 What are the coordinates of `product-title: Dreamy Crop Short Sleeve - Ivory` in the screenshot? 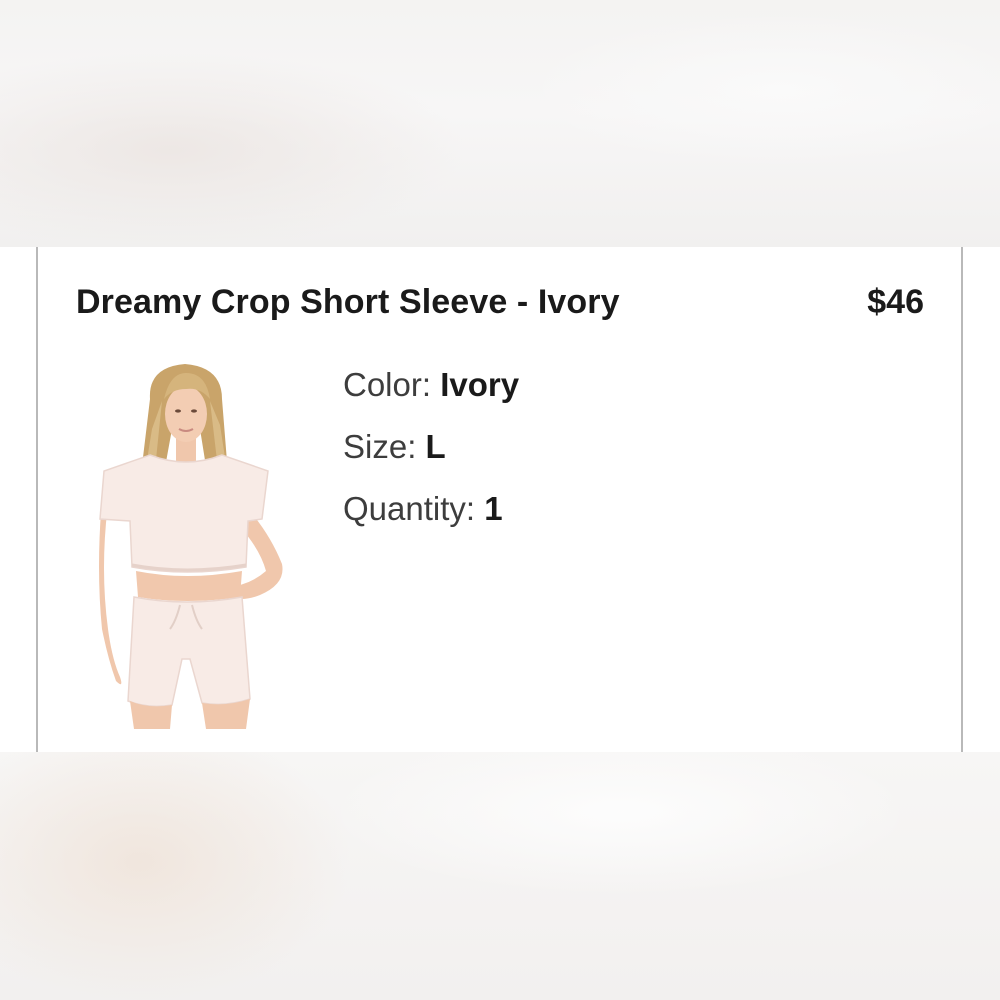 It's located at (348, 302).